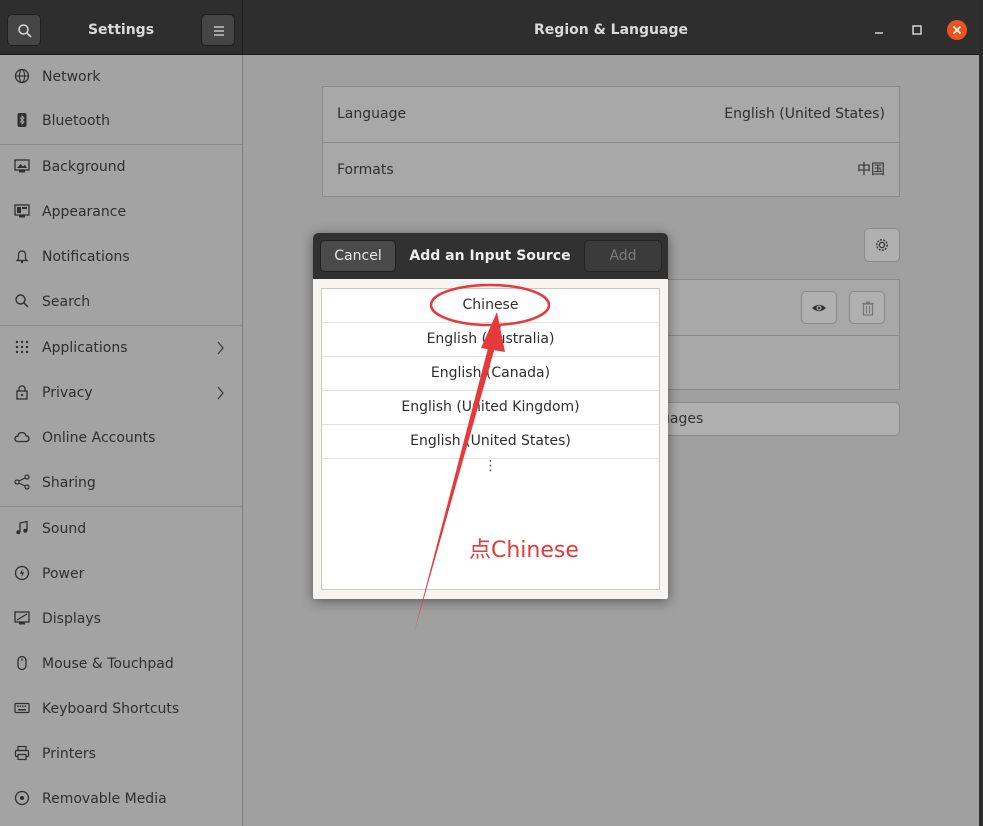 This screenshot has height=826, width=983. I want to click on printer-icon, so click(22, 753).